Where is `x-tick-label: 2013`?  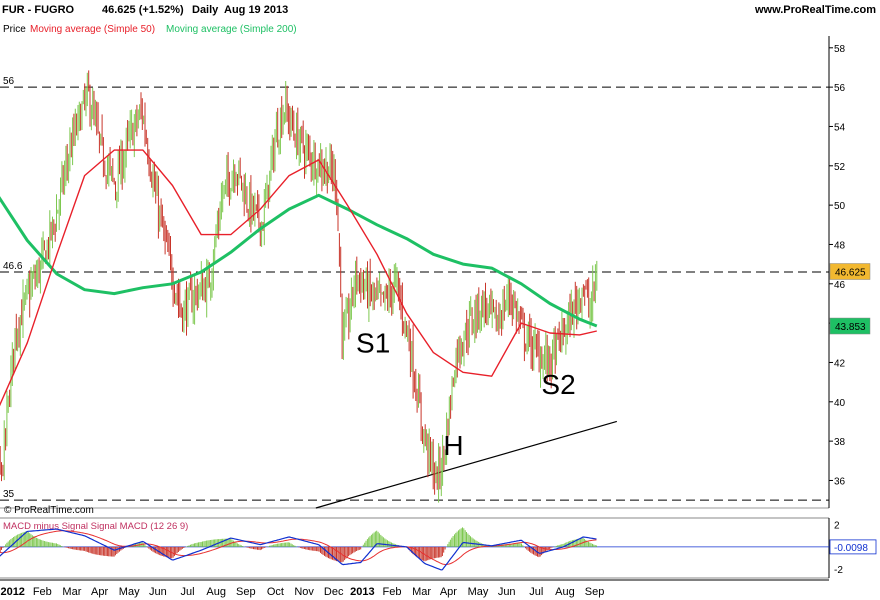 x-tick-label: 2013 is located at coordinates (362, 592).